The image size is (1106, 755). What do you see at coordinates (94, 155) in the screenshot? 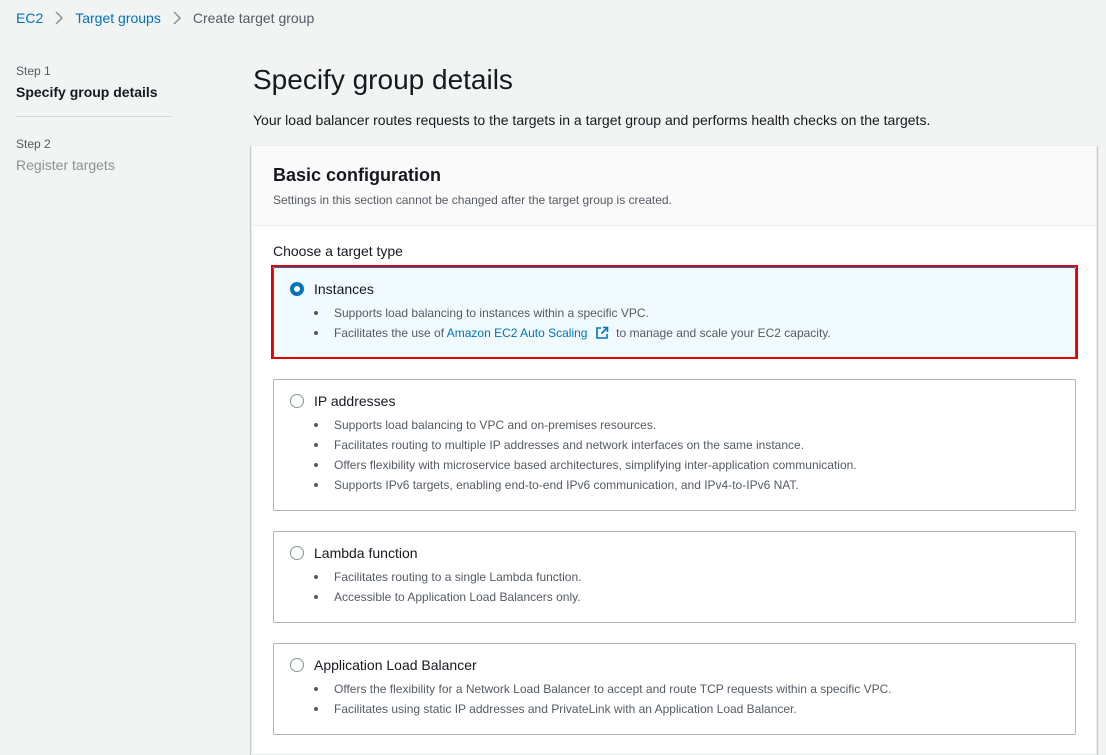
I see `step-2: Step 2 Register targets` at bounding box center [94, 155].